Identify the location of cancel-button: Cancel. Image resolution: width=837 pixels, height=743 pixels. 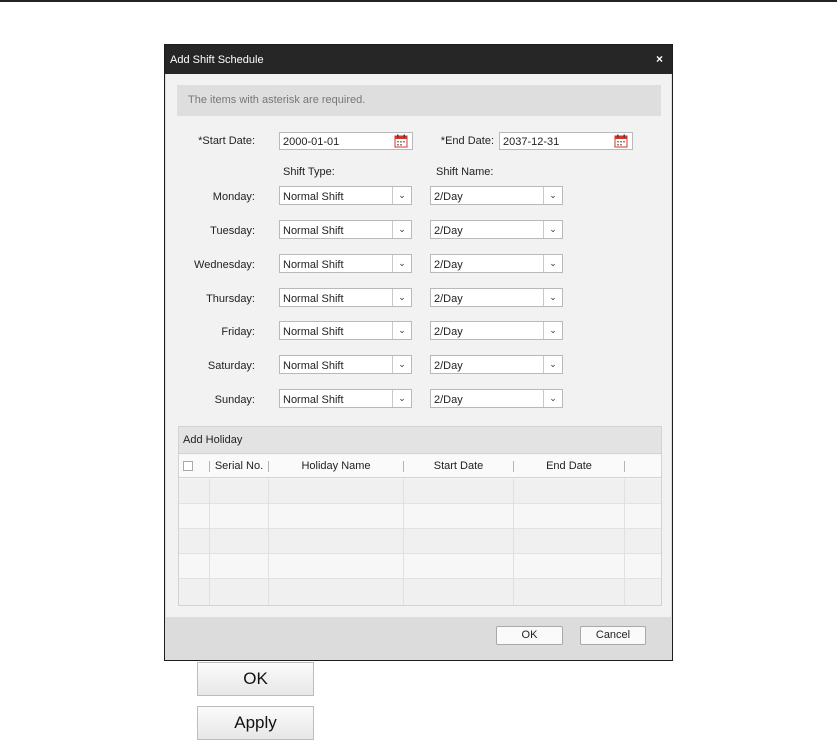
(613, 635).